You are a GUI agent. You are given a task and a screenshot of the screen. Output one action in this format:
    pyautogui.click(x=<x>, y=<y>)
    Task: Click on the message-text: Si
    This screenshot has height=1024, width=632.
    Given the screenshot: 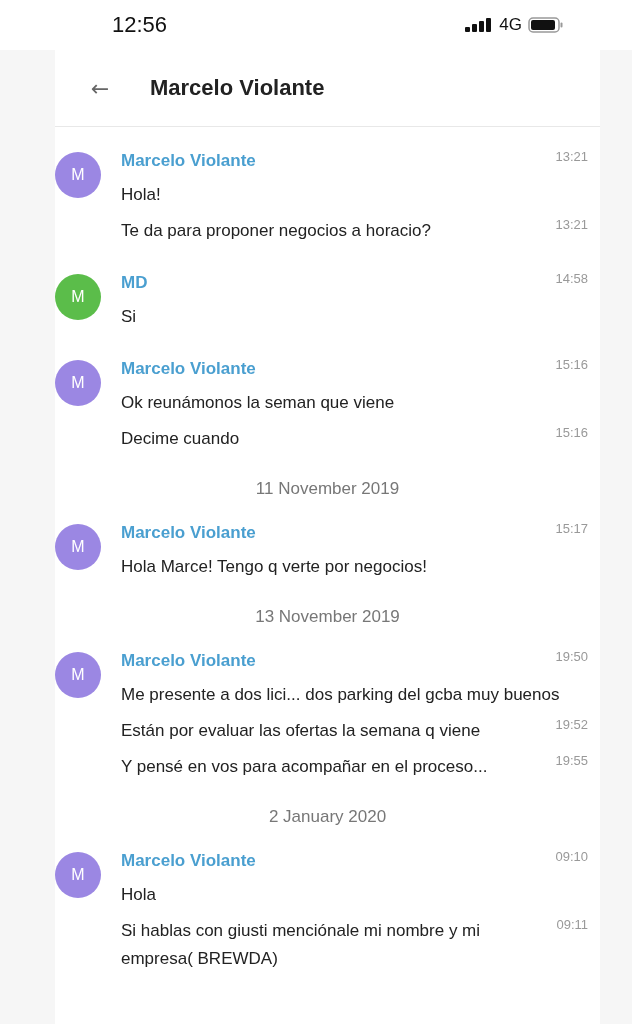 What is the action you would take?
    pyautogui.click(x=129, y=317)
    